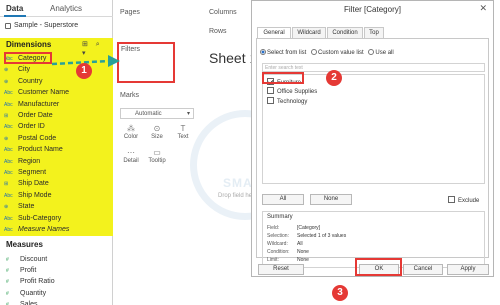 Image resolution: width=500 pixels, height=305 pixels. Describe the element at coordinates (341, 53) in the screenshot. I see `radio-custom-value-list-label: Custom value list` at that location.